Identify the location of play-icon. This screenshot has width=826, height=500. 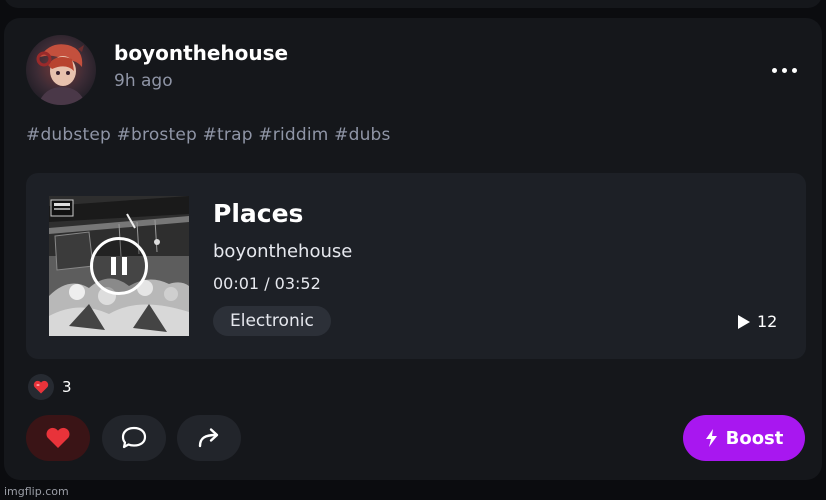
(744, 321).